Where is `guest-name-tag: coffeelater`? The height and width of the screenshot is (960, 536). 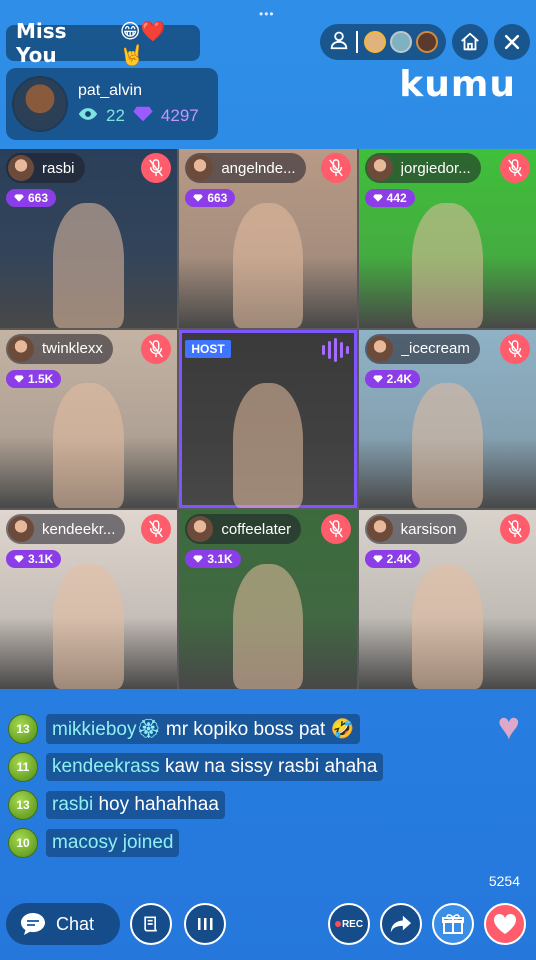
guest-name-tag: coffeelater is located at coordinates (243, 529).